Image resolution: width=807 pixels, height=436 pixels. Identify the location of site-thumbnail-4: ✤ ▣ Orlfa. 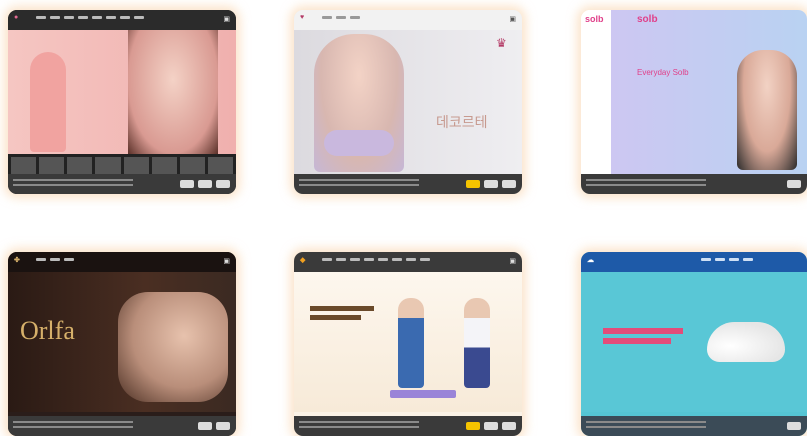
(122, 344).